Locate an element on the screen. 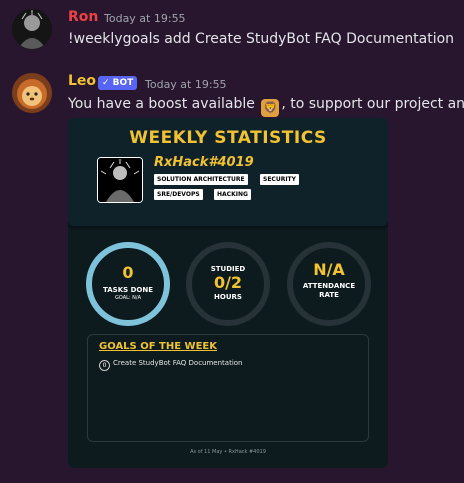 The height and width of the screenshot is (483, 464). goal-number: 0 is located at coordinates (104, 365).